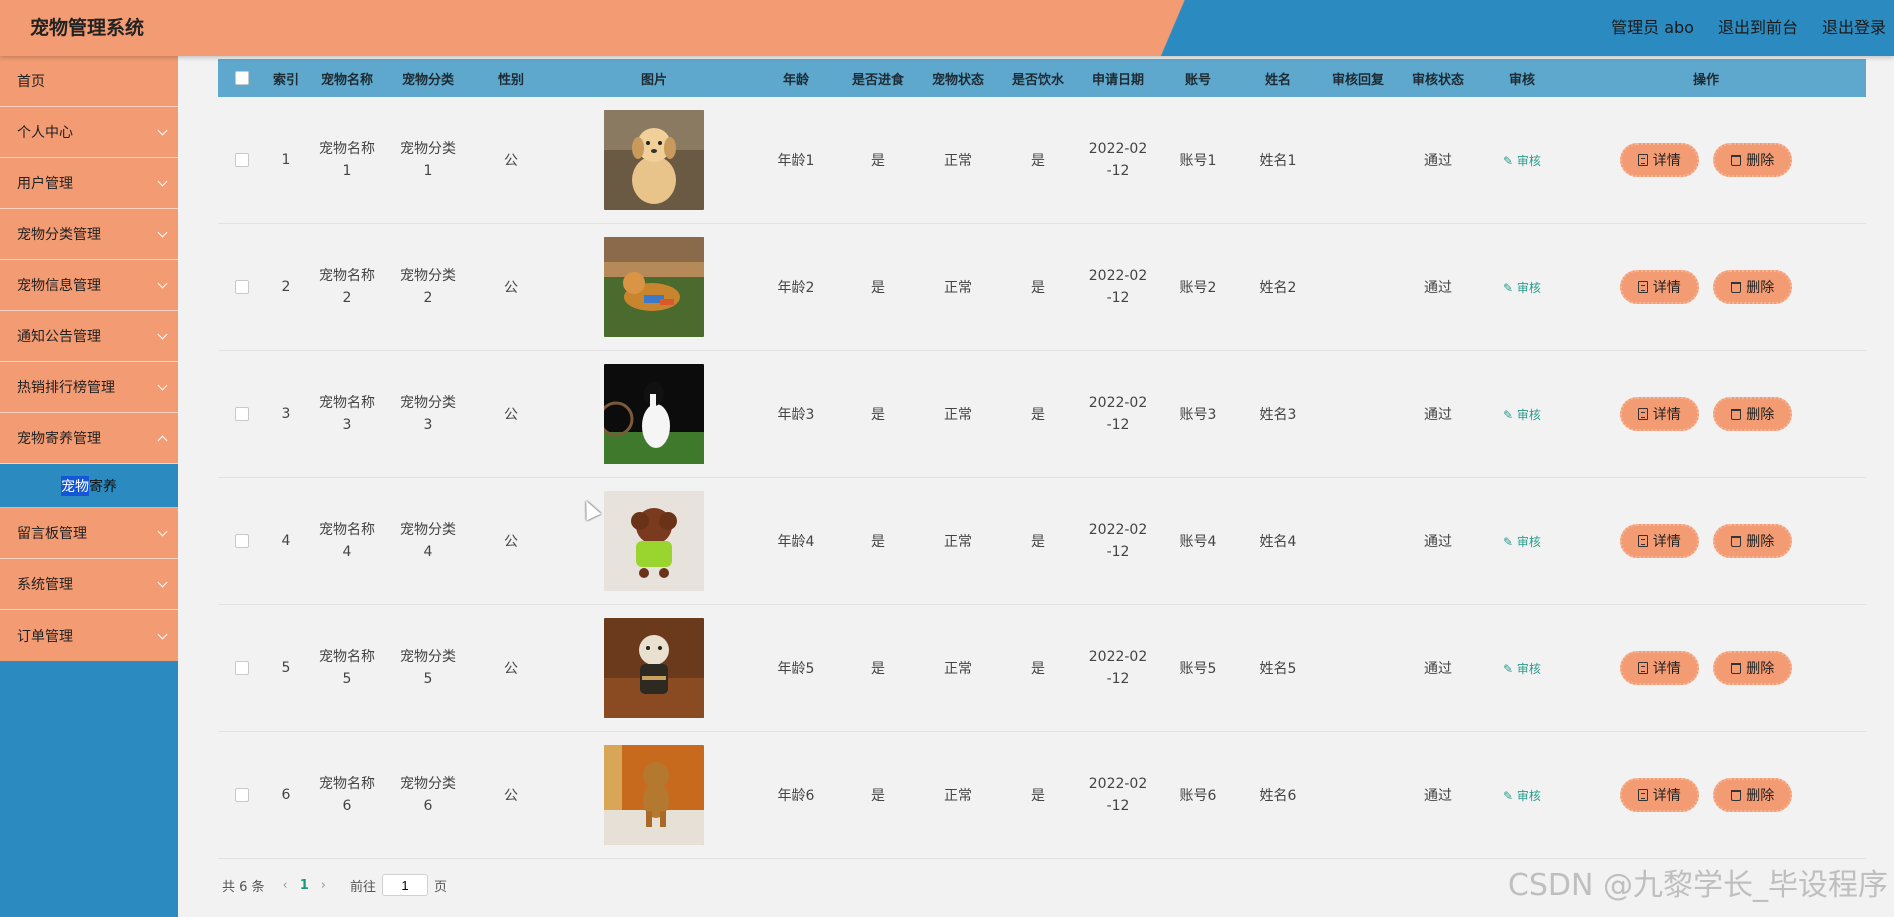 The image size is (1894, 917). Describe the element at coordinates (796, 542) in the screenshot. I see `age-cell: 年龄4` at that location.